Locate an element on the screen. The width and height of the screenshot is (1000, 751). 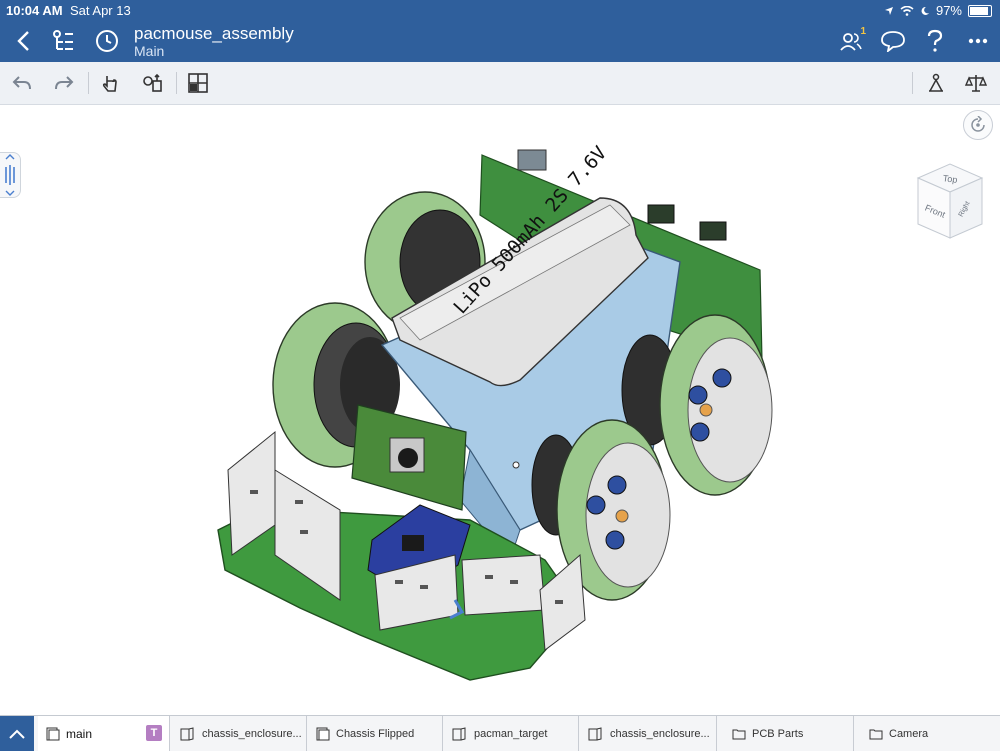
battery-icon is located at coordinates (980, 10).